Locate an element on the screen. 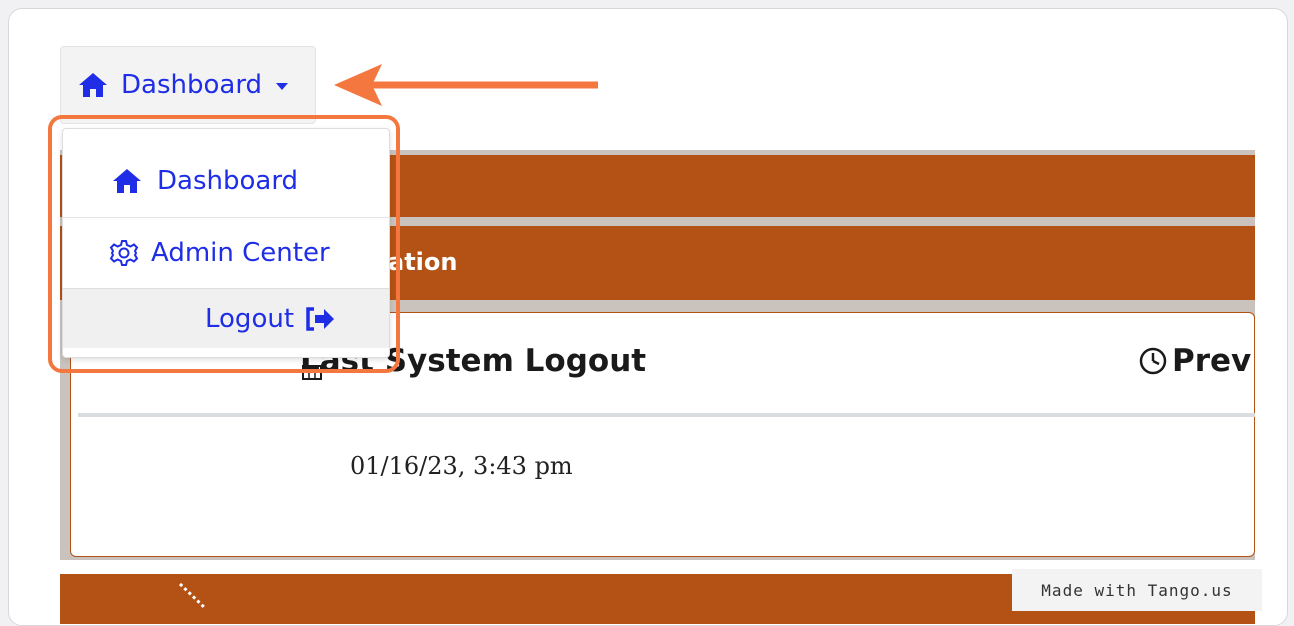 This screenshot has width=1294, height=626. dashboard-dropdown-button: Dashboard is located at coordinates (188, 85).